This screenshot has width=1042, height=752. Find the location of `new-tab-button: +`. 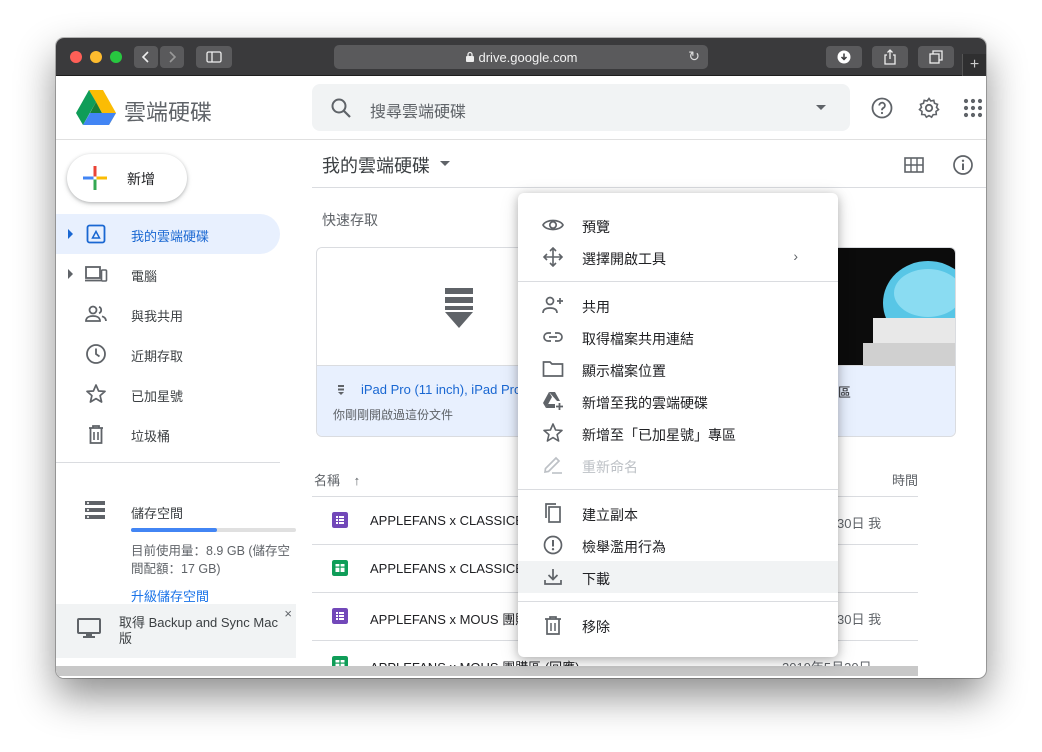

new-tab-button: + is located at coordinates (974, 65).